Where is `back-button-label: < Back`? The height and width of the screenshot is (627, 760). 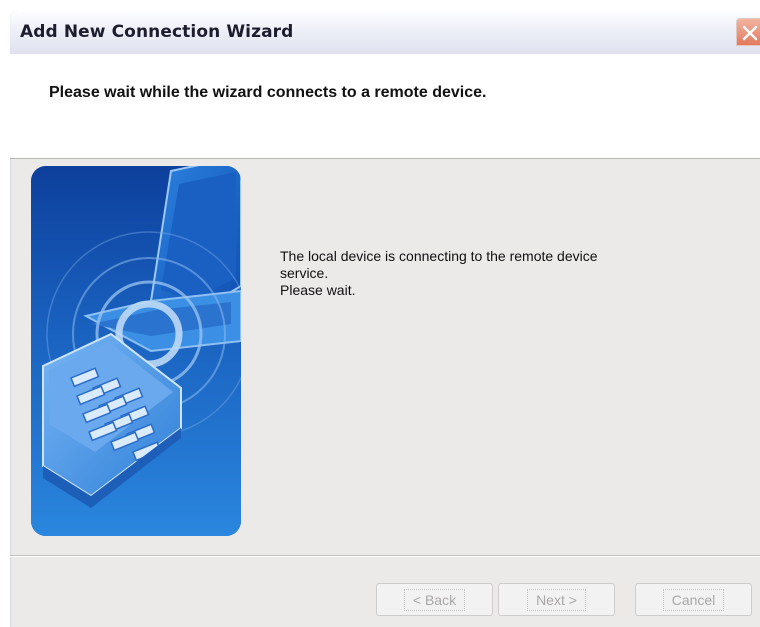 back-button-label: < Back is located at coordinates (434, 599).